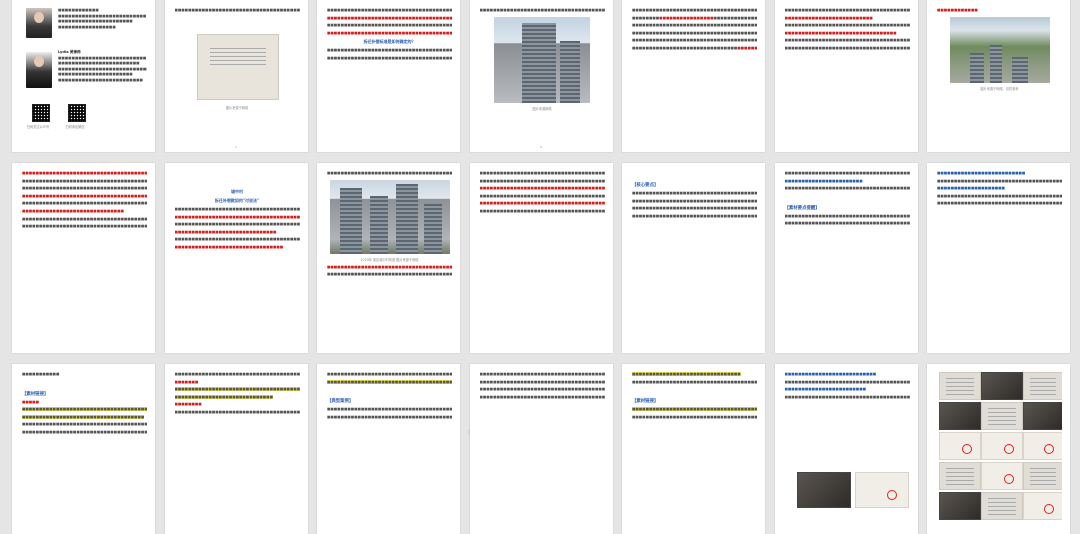  What do you see at coordinates (237, 191) in the screenshot?
I see `article-title-1: 城中村` at bounding box center [237, 191].